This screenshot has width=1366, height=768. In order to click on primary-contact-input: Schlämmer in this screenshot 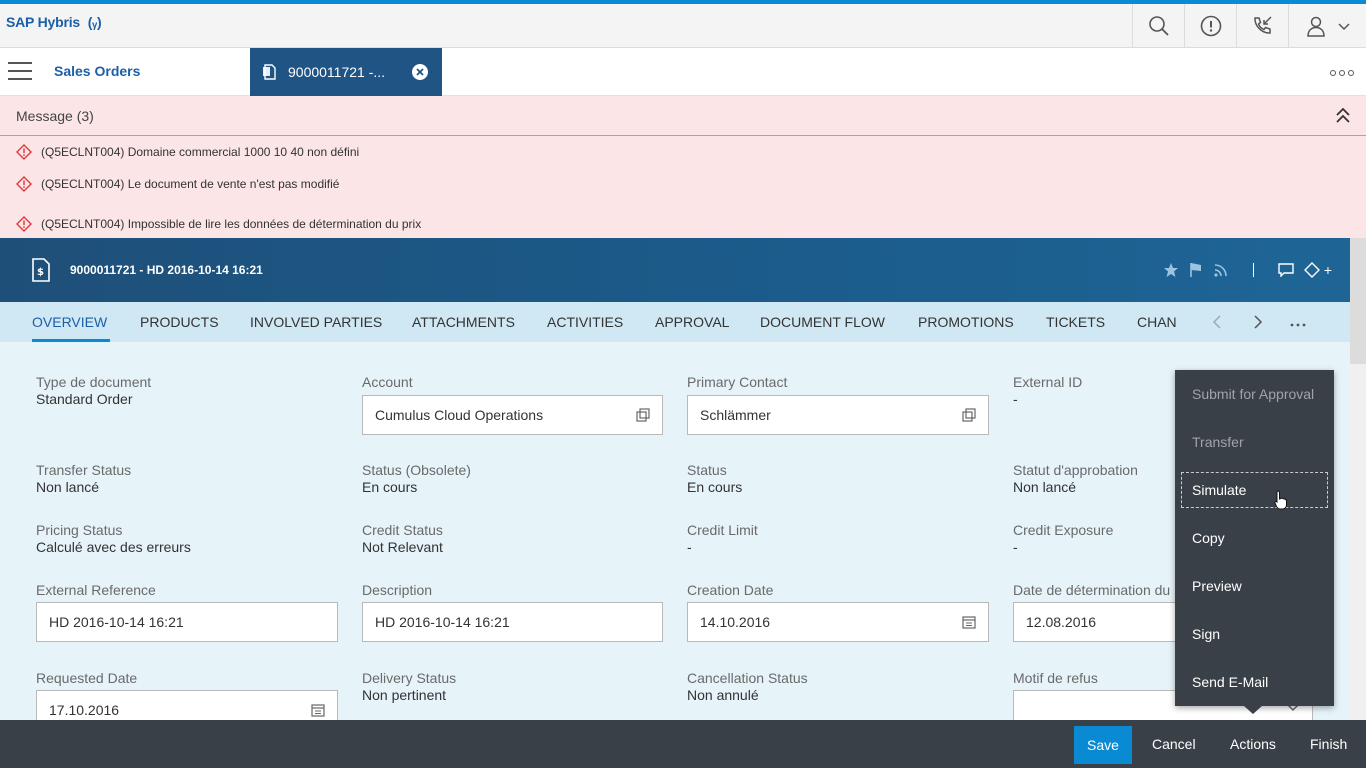, I will do `click(838, 415)`.